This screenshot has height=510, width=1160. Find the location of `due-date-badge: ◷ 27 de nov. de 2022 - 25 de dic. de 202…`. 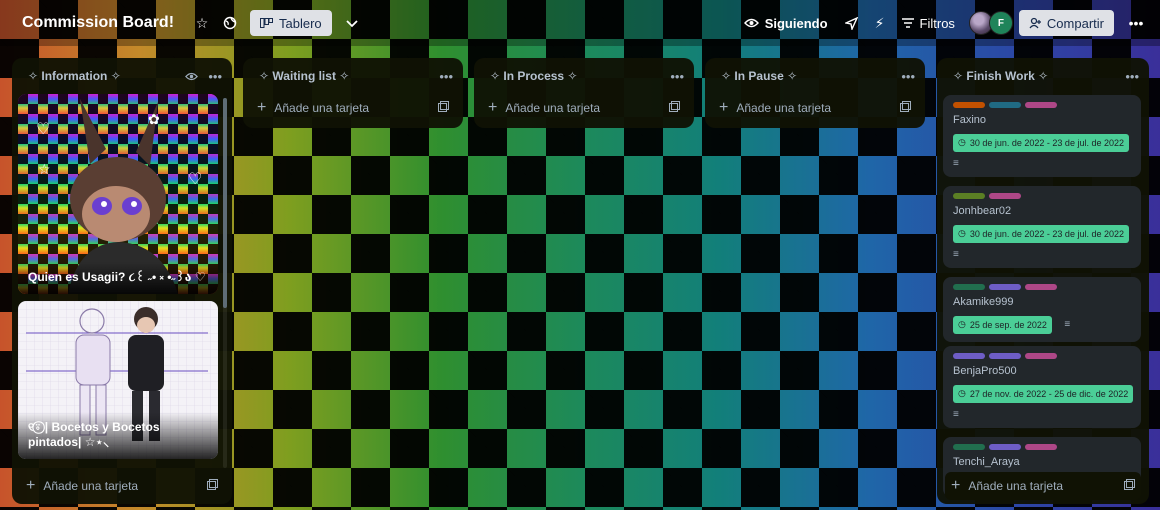

due-date-badge: ◷ 27 de nov. de 2022 - 25 de dic. de 202… is located at coordinates (1043, 393).